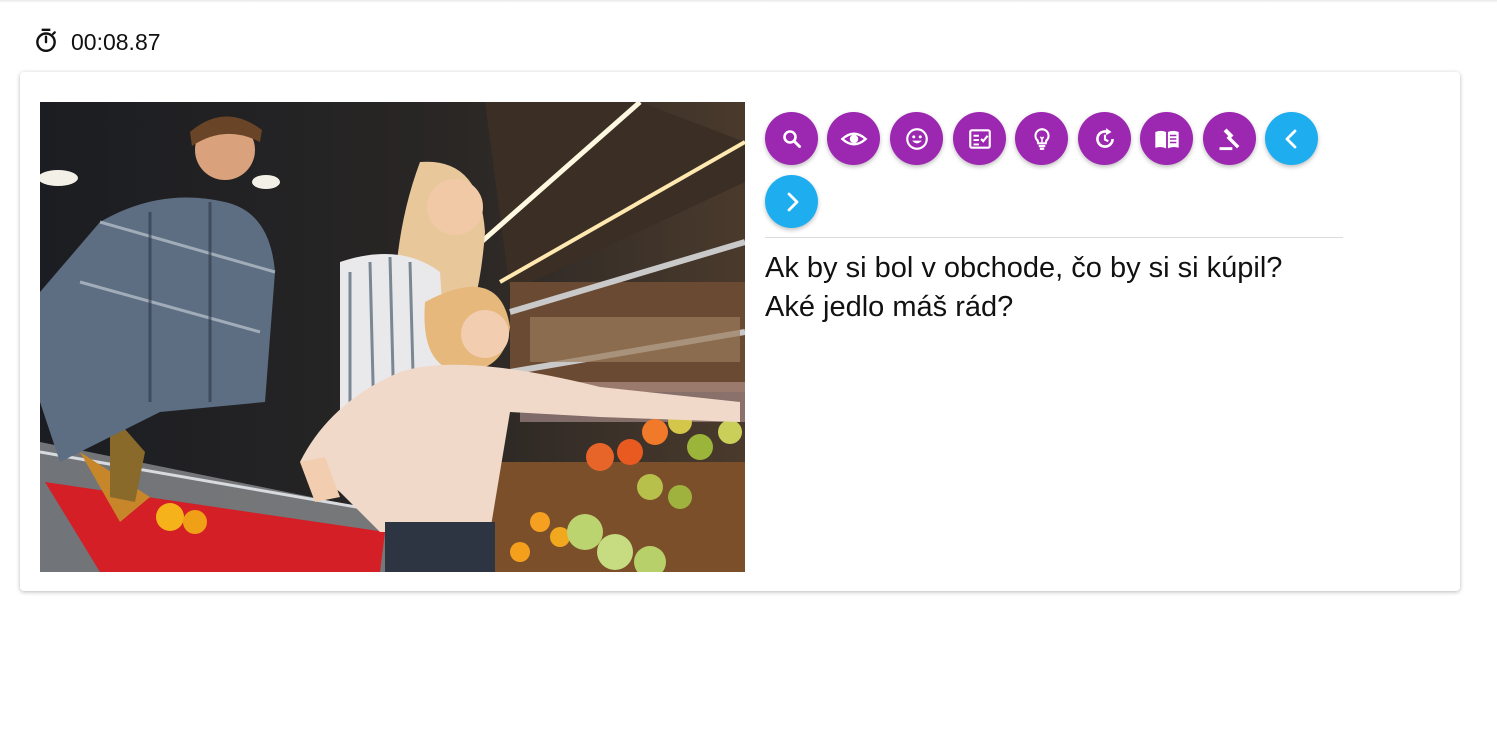  I want to click on previous-button, so click(1291, 138).